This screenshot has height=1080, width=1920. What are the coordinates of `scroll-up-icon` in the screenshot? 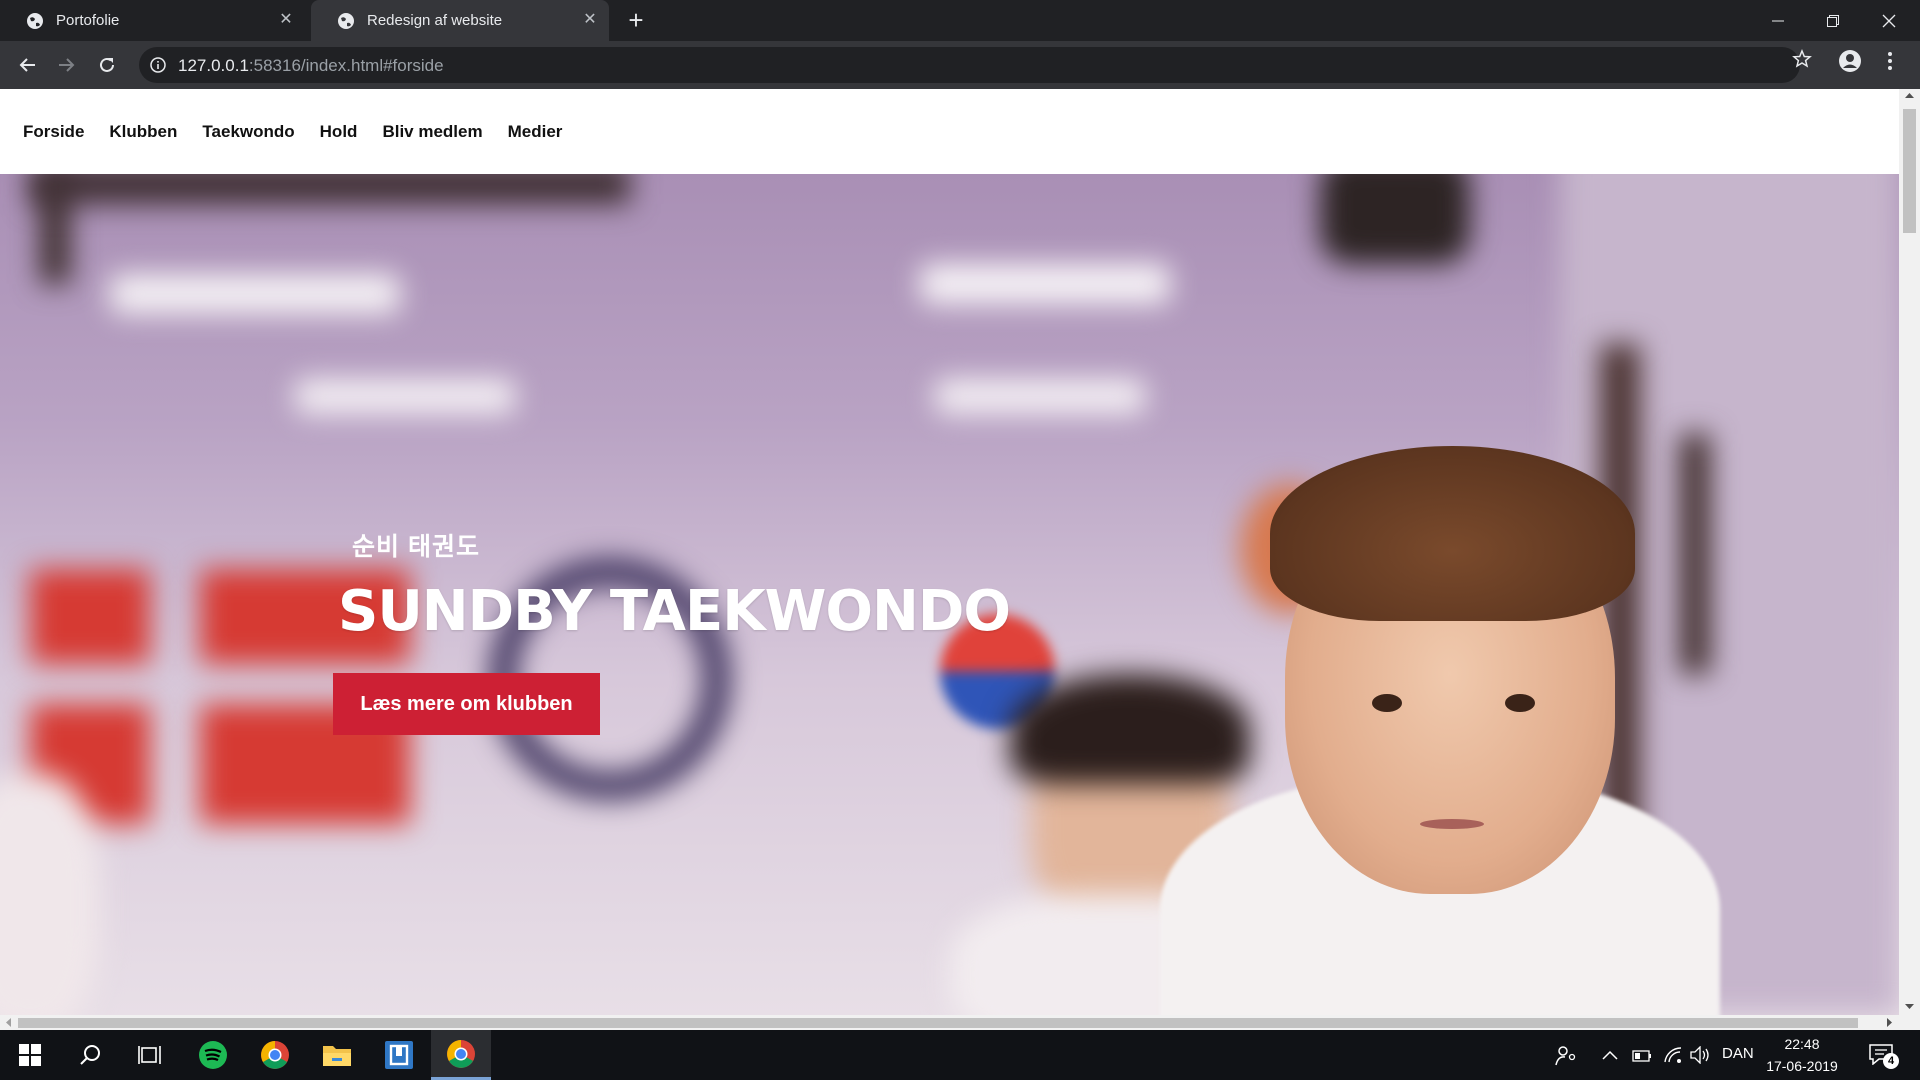 It's located at (1909, 96).